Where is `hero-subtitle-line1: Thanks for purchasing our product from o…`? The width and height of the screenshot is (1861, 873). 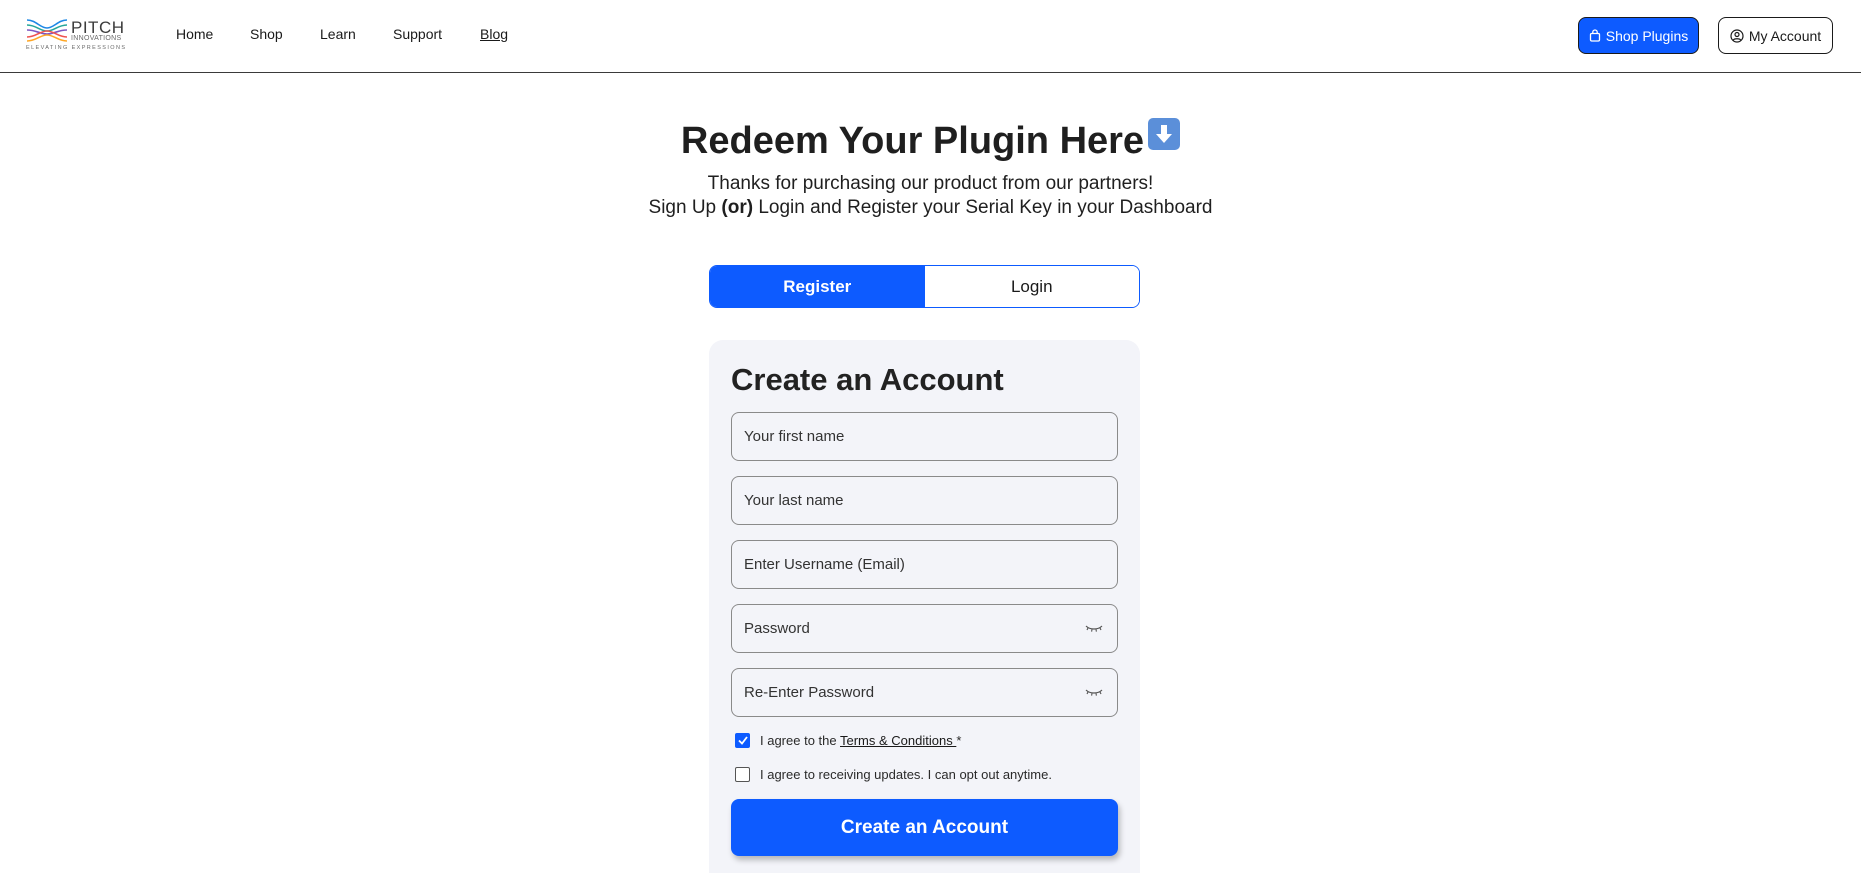 hero-subtitle-line1: Thanks for purchasing our product from o… is located at coordinates (930, 183).